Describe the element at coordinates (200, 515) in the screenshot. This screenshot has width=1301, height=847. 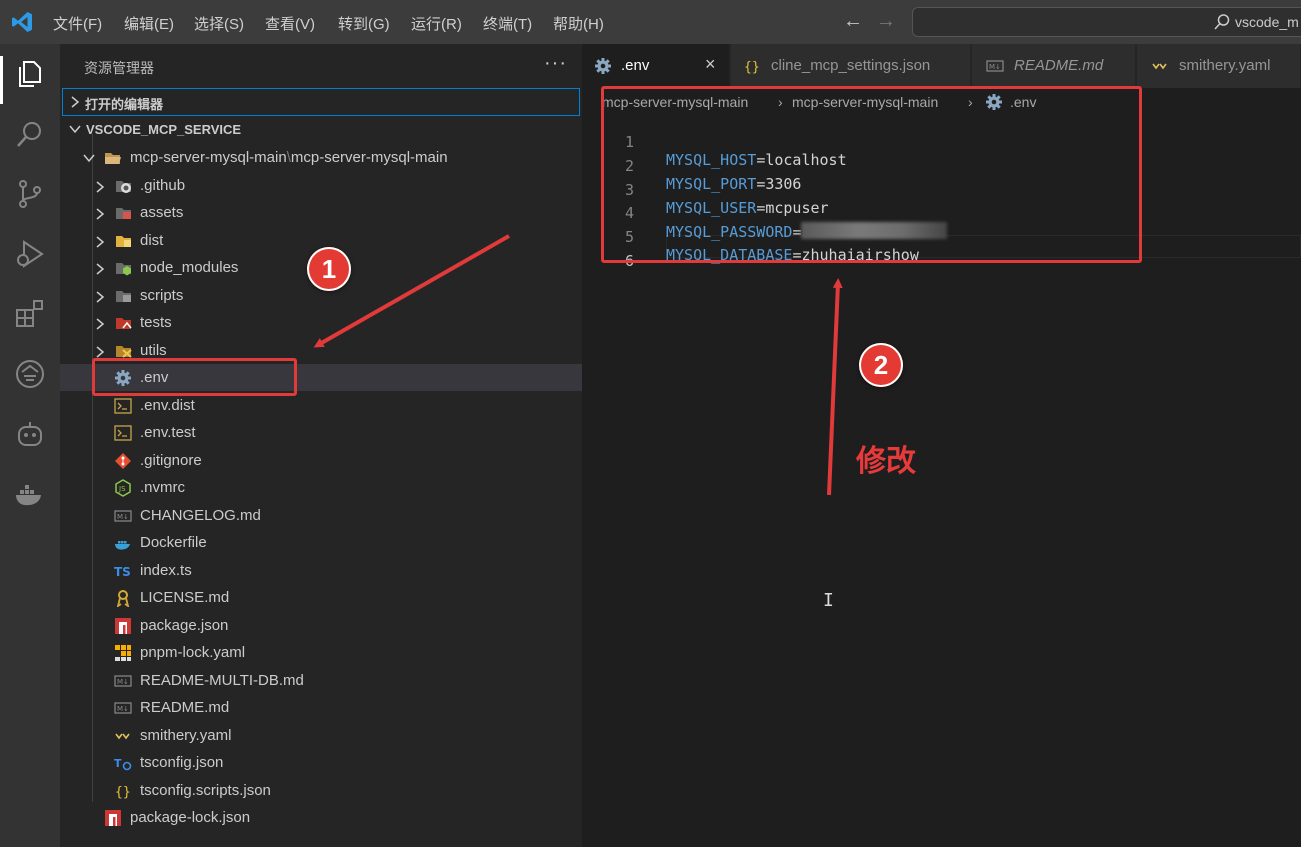
I see `file-name: CHANGELOG.md` at that location.